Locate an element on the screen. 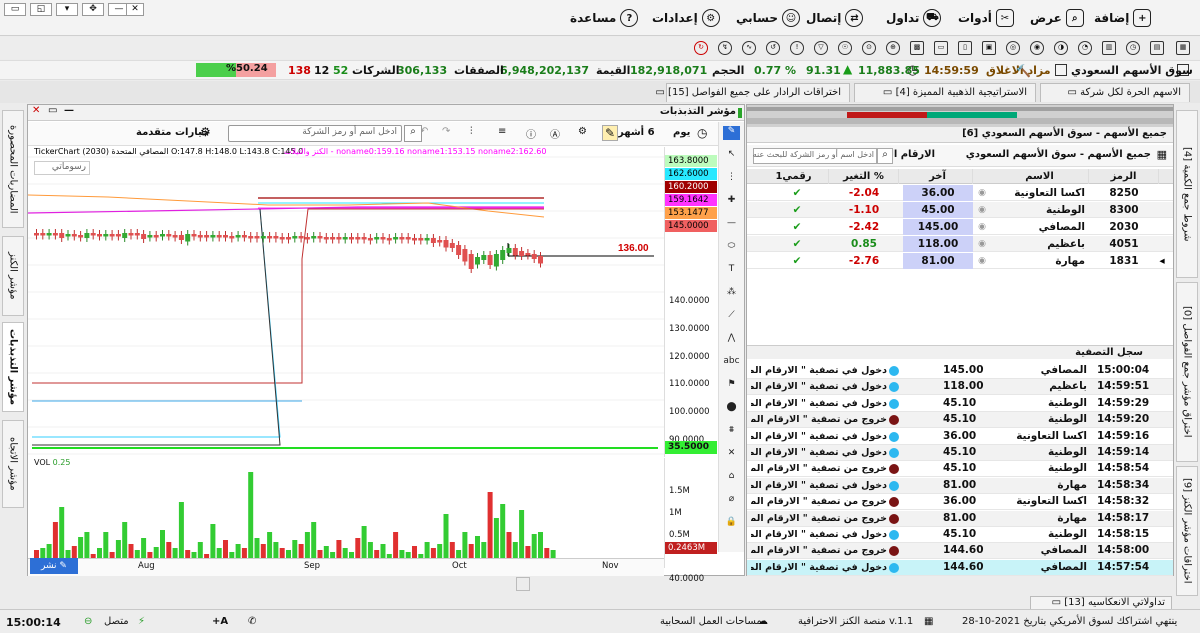 This screenshot has height=633, width=1200. table-row: 1831 مهارة 81.00 -2.76 ✔ ◉ ◂ is located at coordinates (960, 261).